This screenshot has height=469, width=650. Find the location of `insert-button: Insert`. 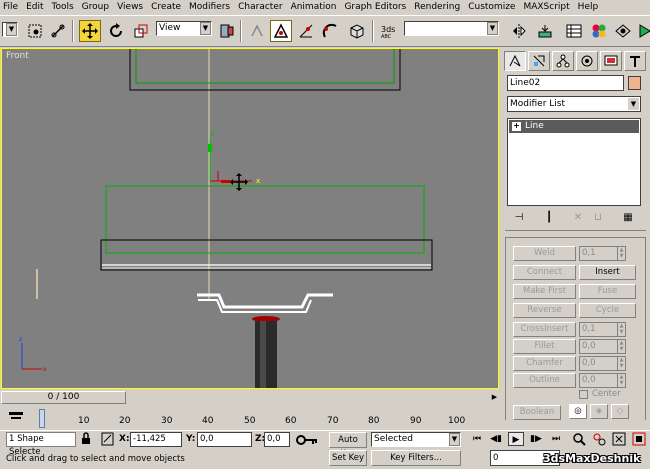

insert-button: Insert is located at coordinates (607, 272).